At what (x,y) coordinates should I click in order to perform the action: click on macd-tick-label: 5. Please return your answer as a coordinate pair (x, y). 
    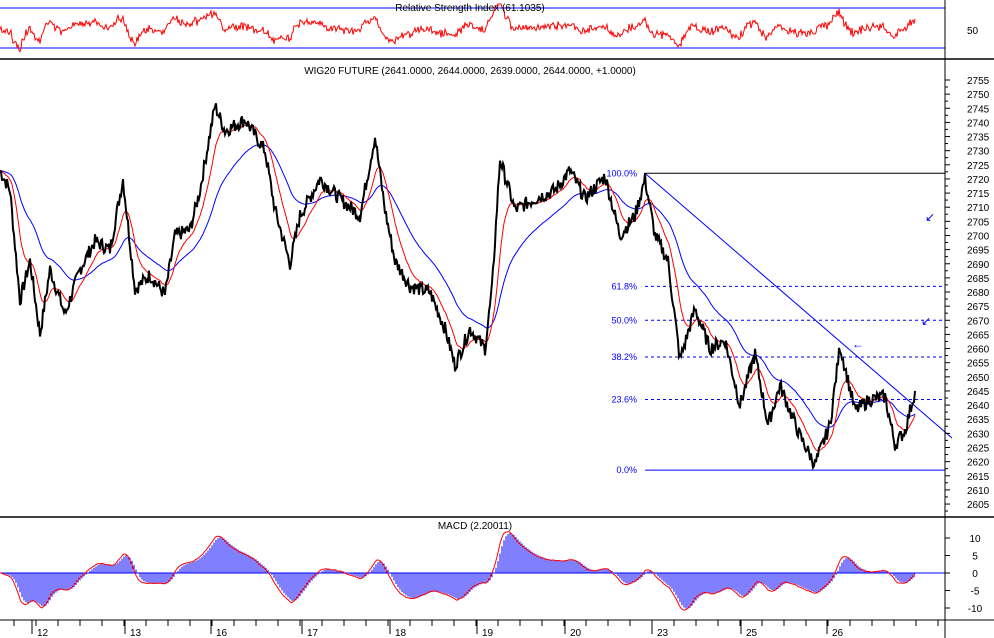
    Looking at the image, I should click on (975, 557).